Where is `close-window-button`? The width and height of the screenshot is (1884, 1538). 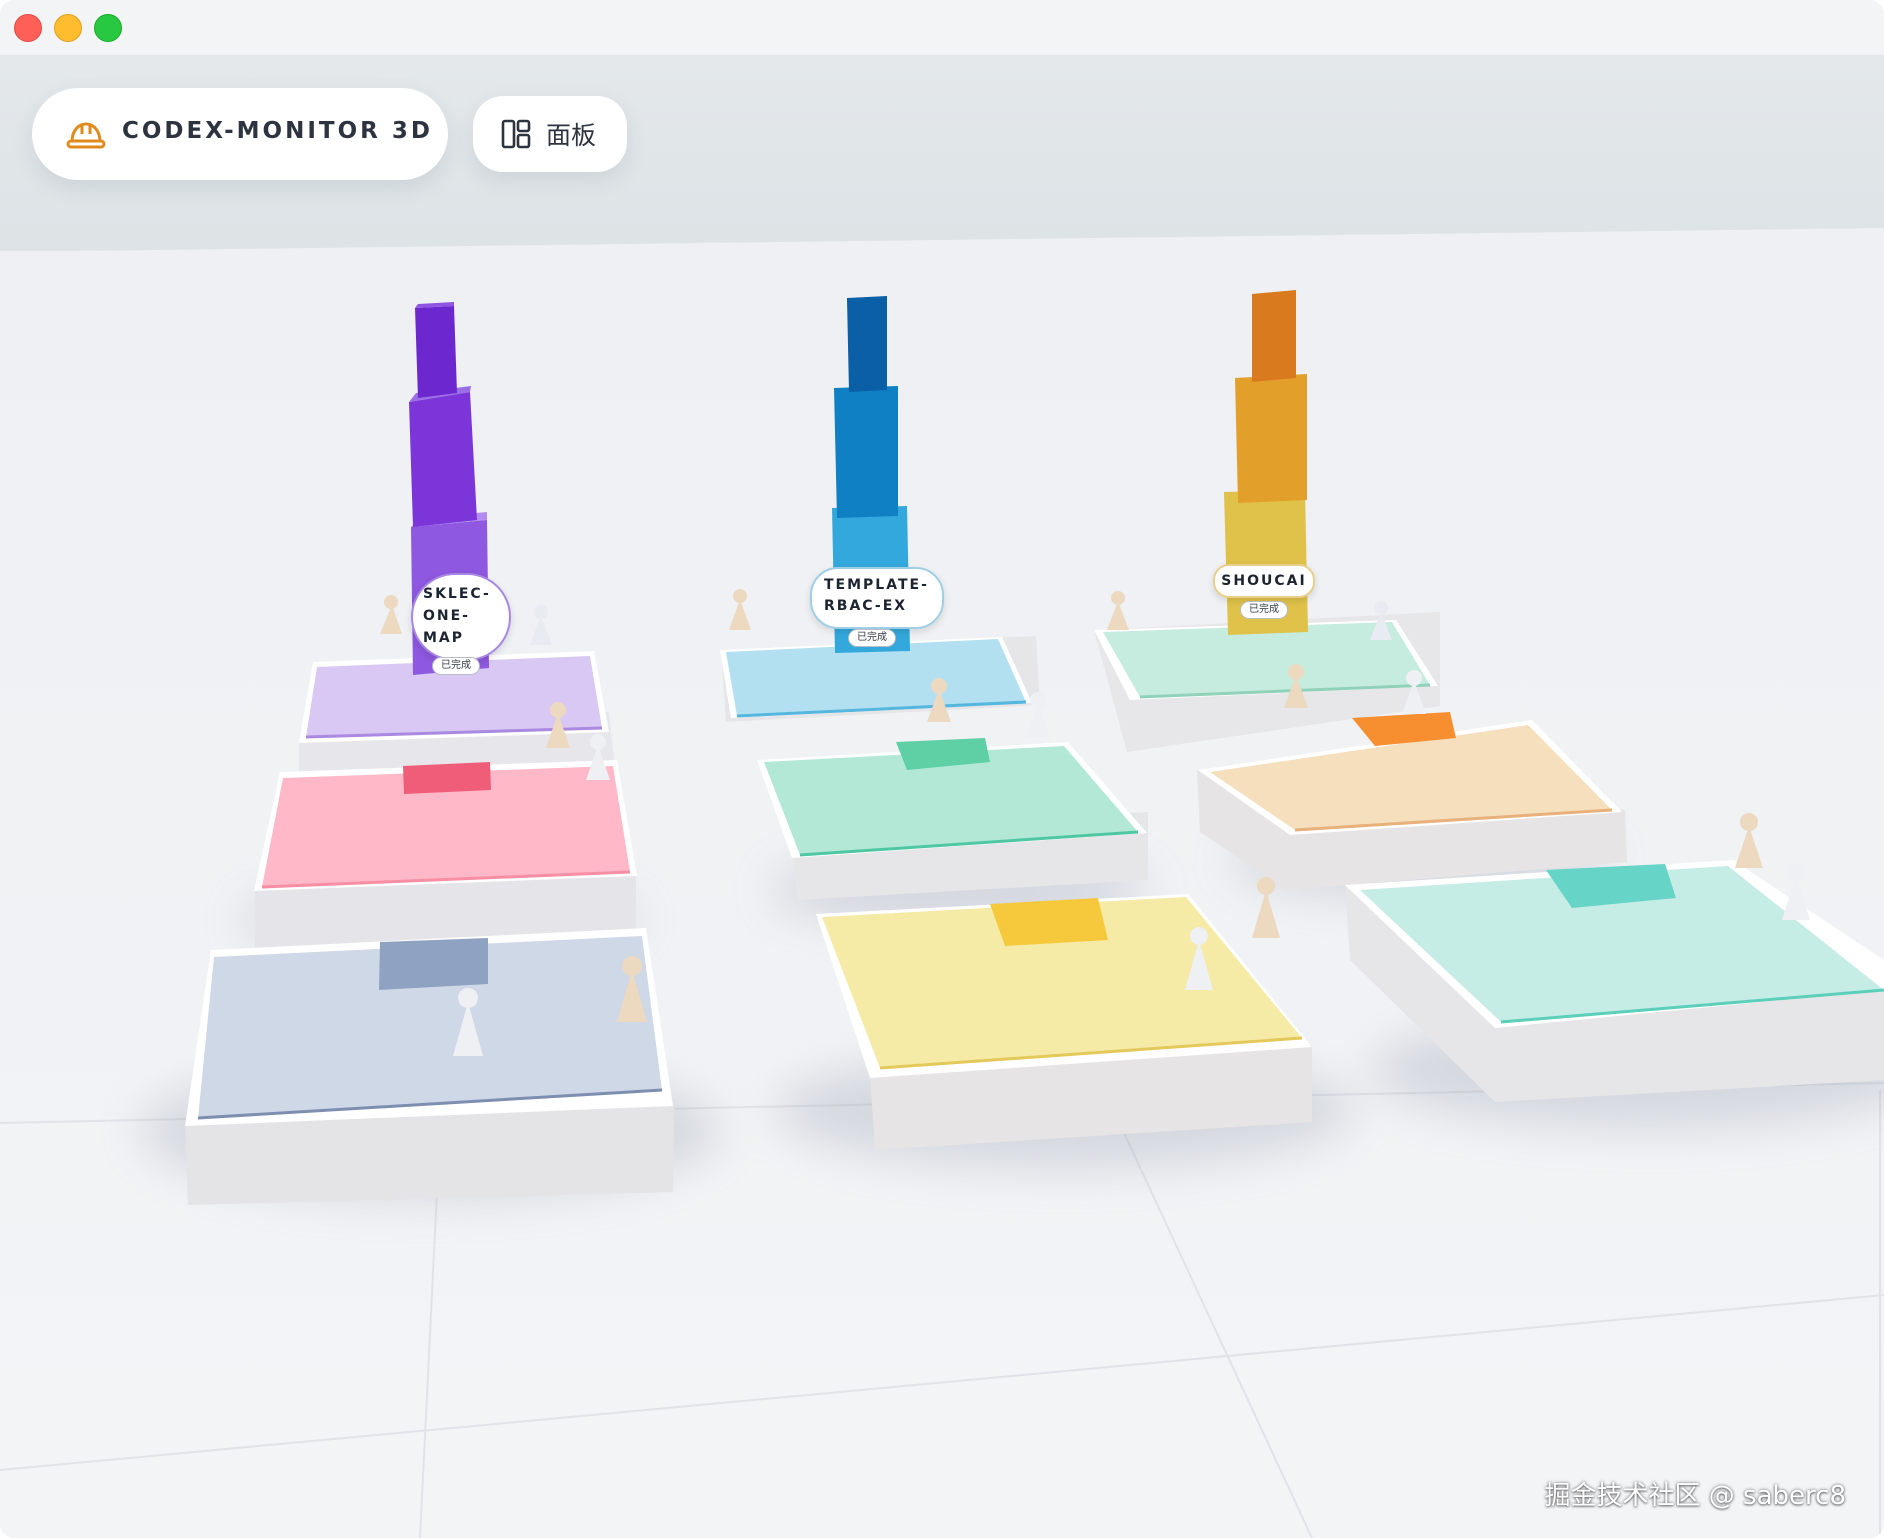 close-window-button is located at coordinates (28, 28).